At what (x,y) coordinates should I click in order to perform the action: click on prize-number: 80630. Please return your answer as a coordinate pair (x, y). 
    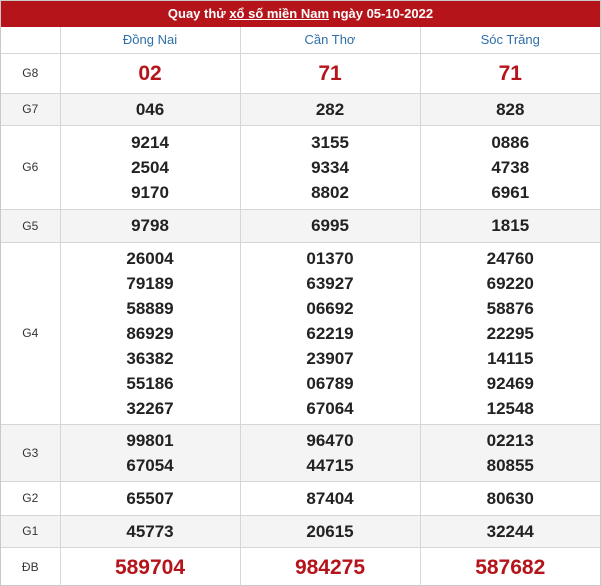
    Looking at the image, I should click on (510, 498).